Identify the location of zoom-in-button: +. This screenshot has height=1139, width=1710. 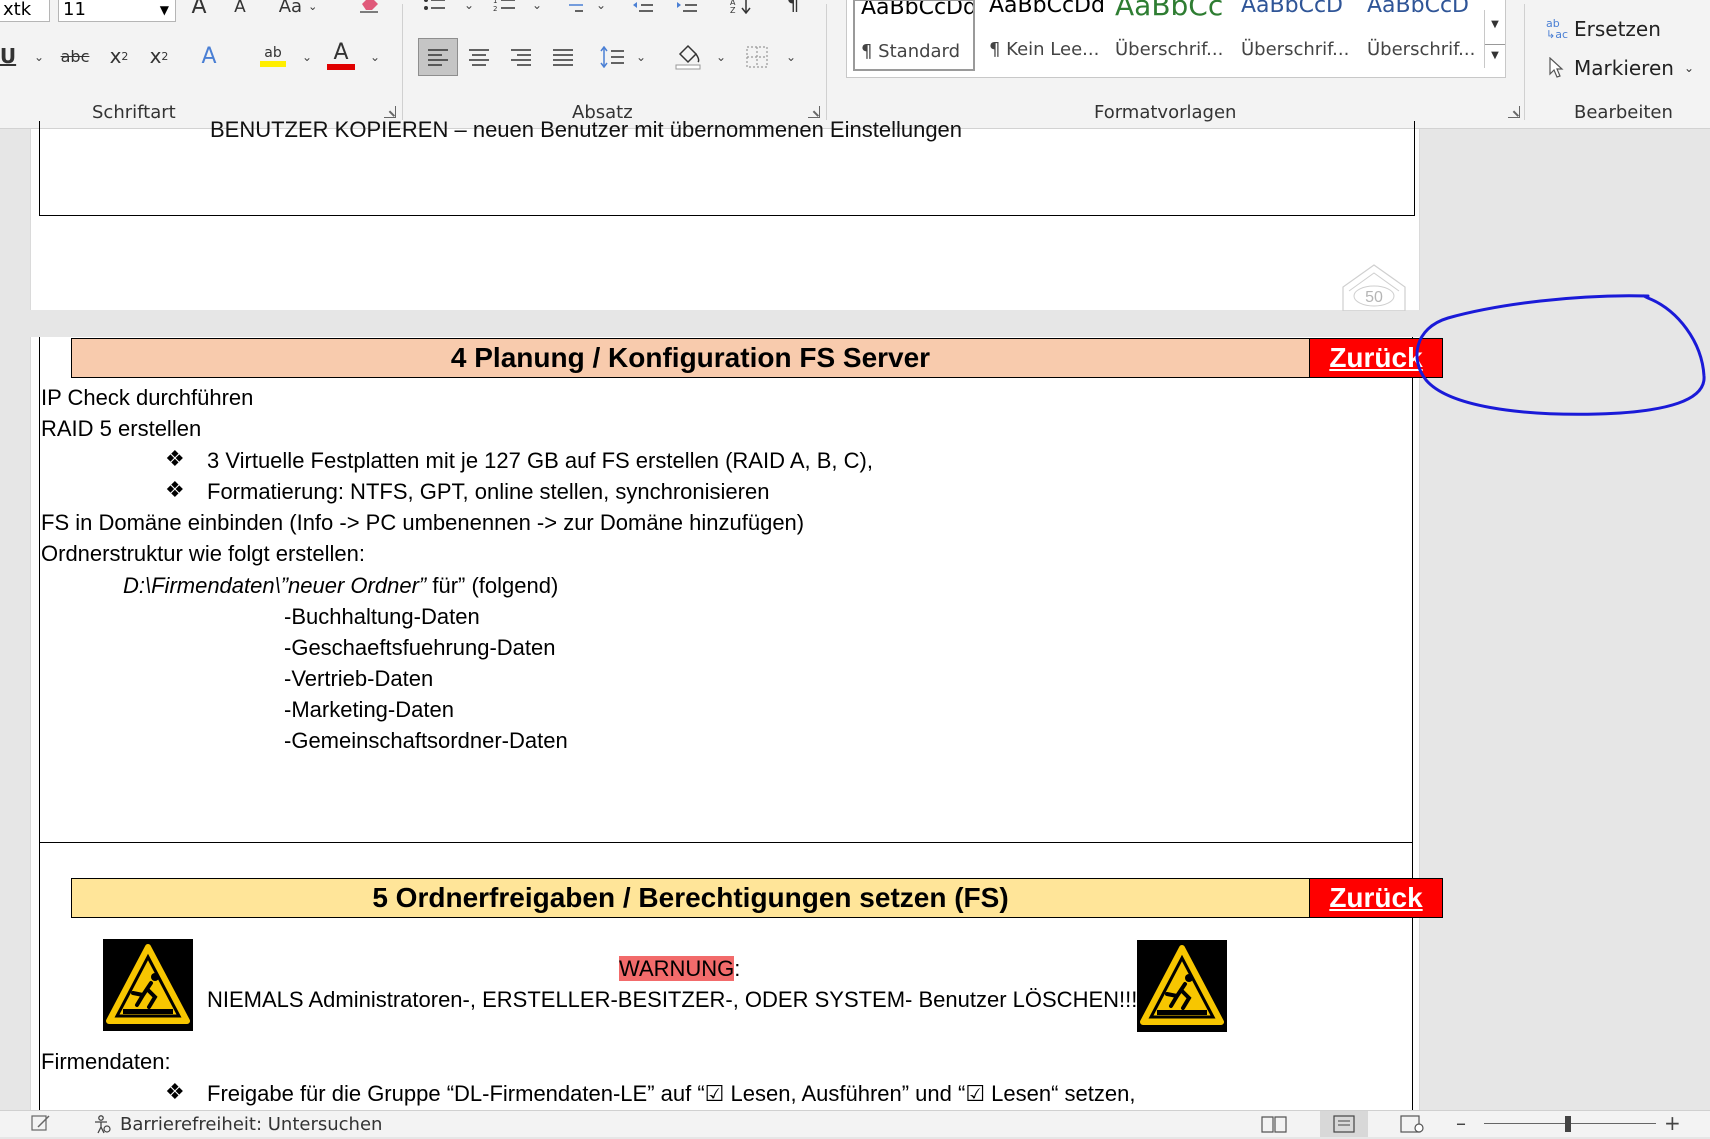
(1672, 1123).